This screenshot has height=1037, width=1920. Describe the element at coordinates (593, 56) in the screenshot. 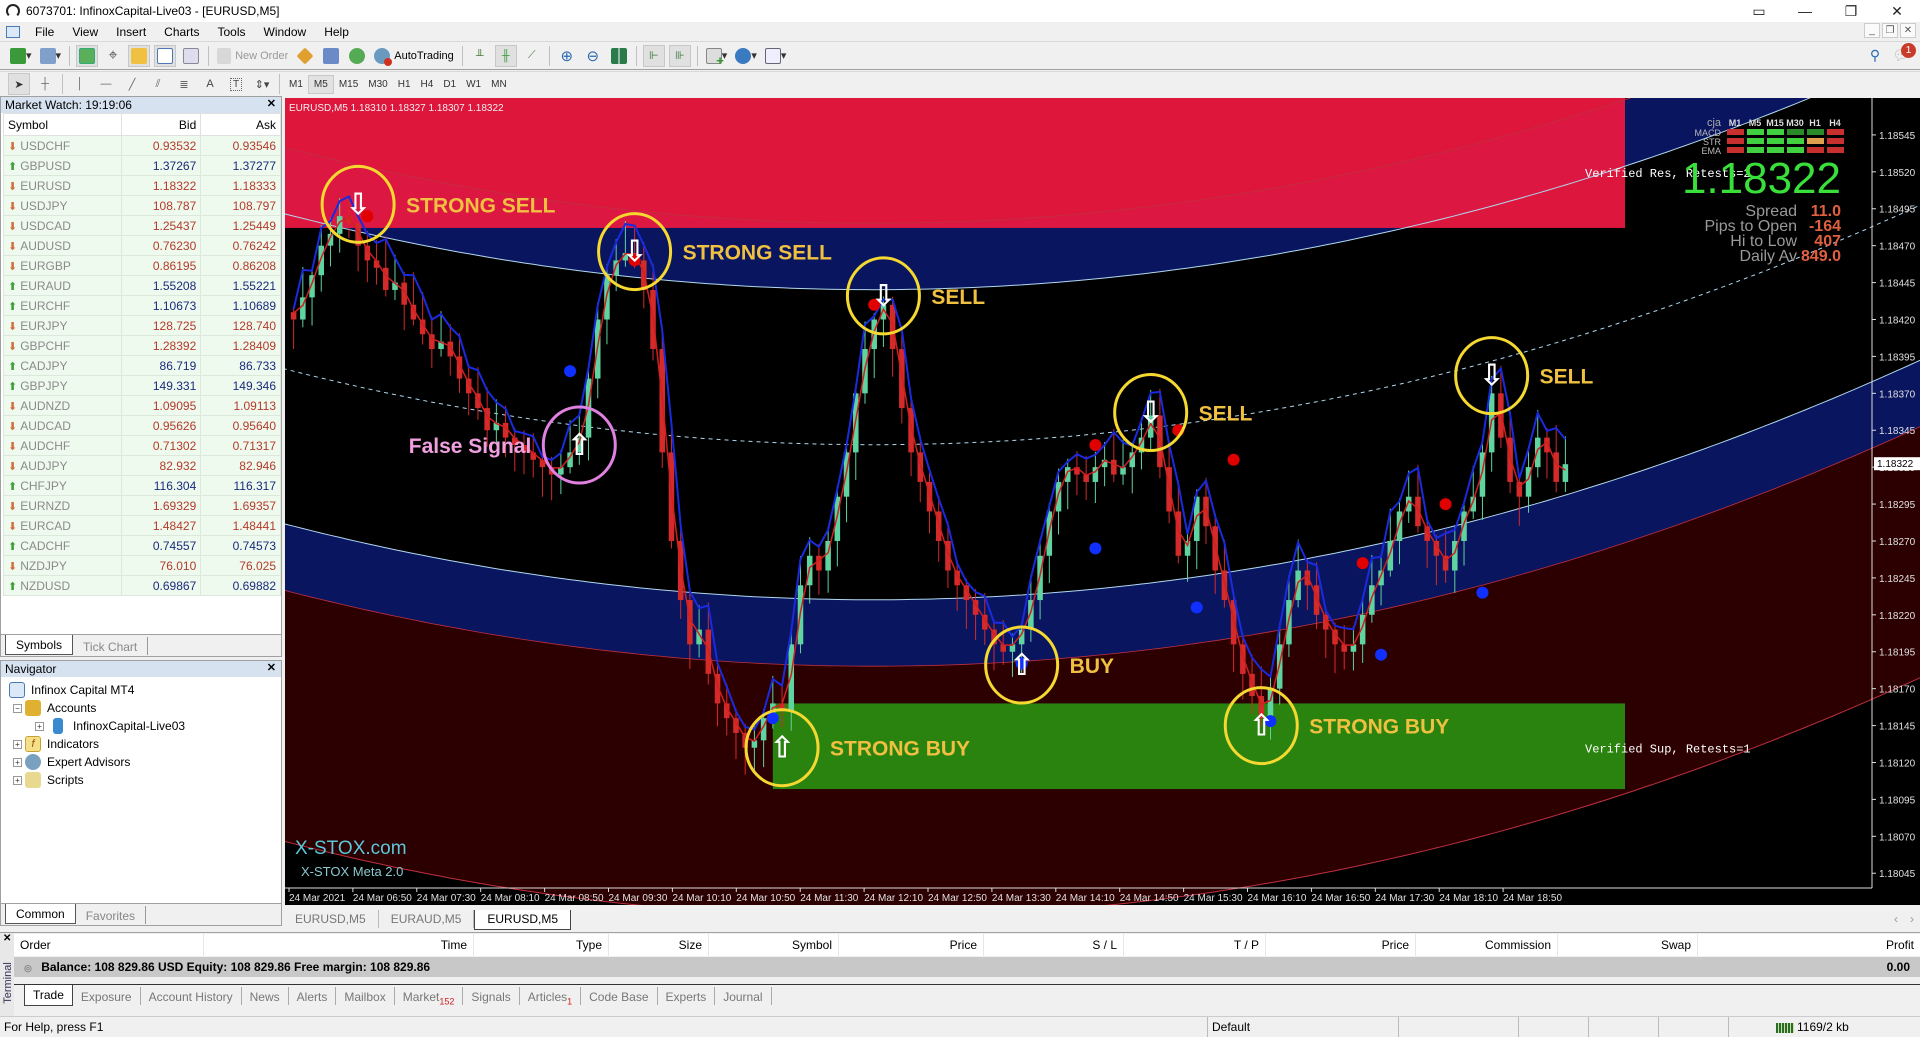

I see `zoom-out-button: ⊖` at that location.